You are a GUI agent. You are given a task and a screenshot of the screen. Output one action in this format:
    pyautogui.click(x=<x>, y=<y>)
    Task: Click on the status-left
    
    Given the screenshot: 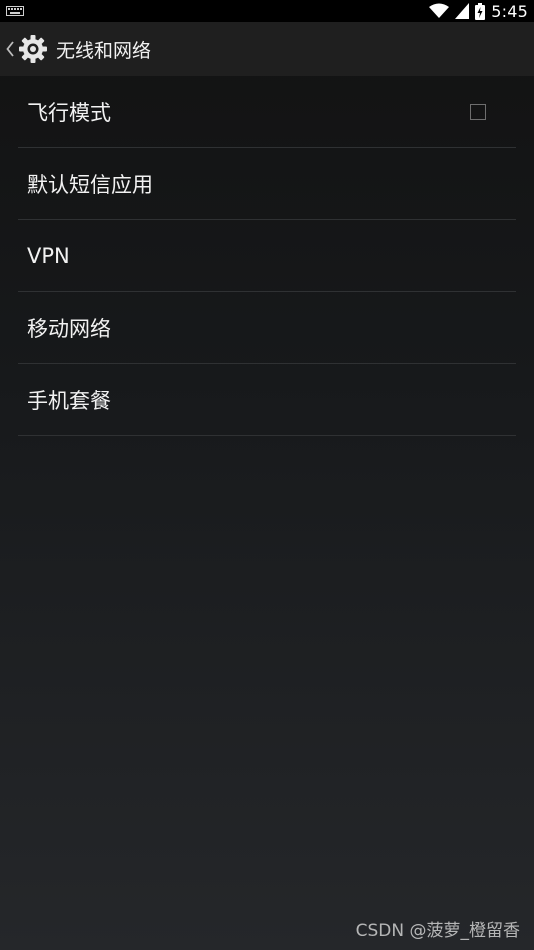 What is the action you would take?
    pyautogui.click(x=15, y=11)
    